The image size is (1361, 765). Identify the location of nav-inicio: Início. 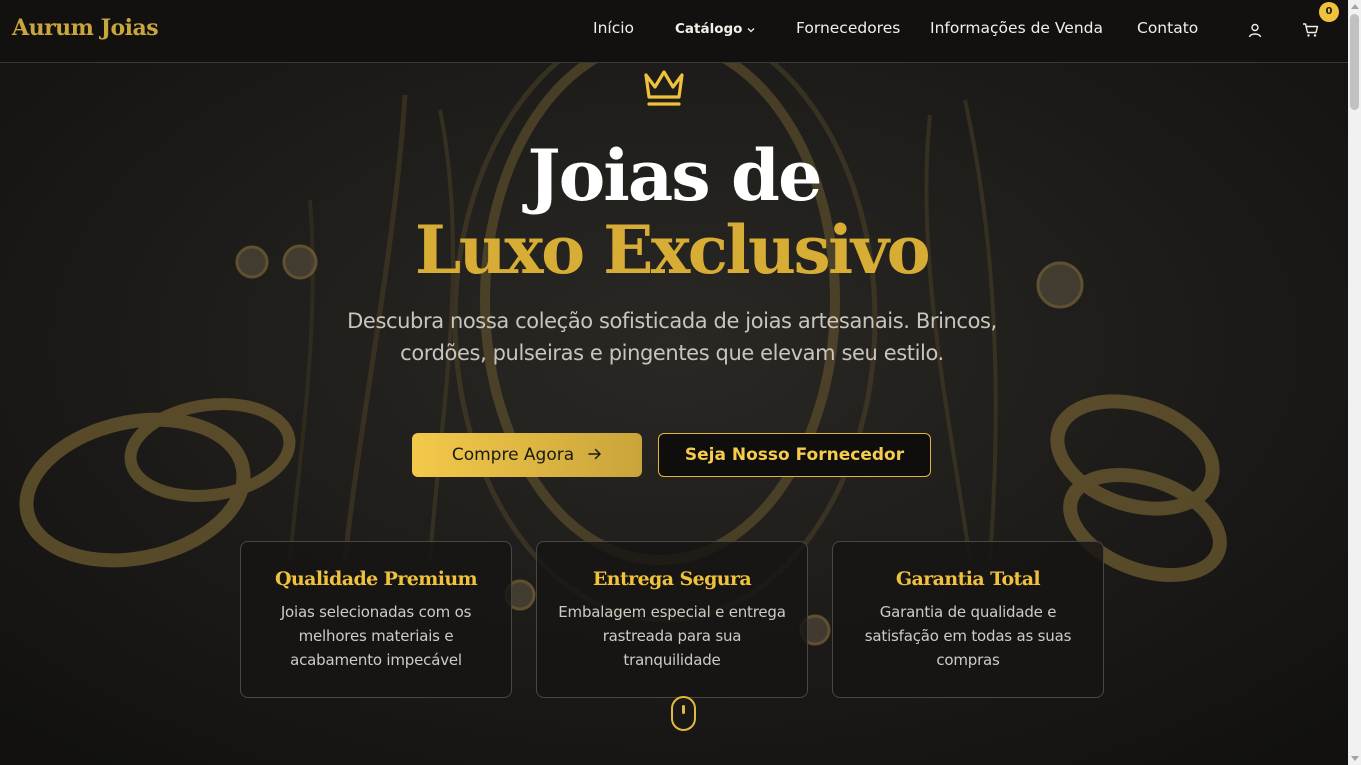
(613, 28).